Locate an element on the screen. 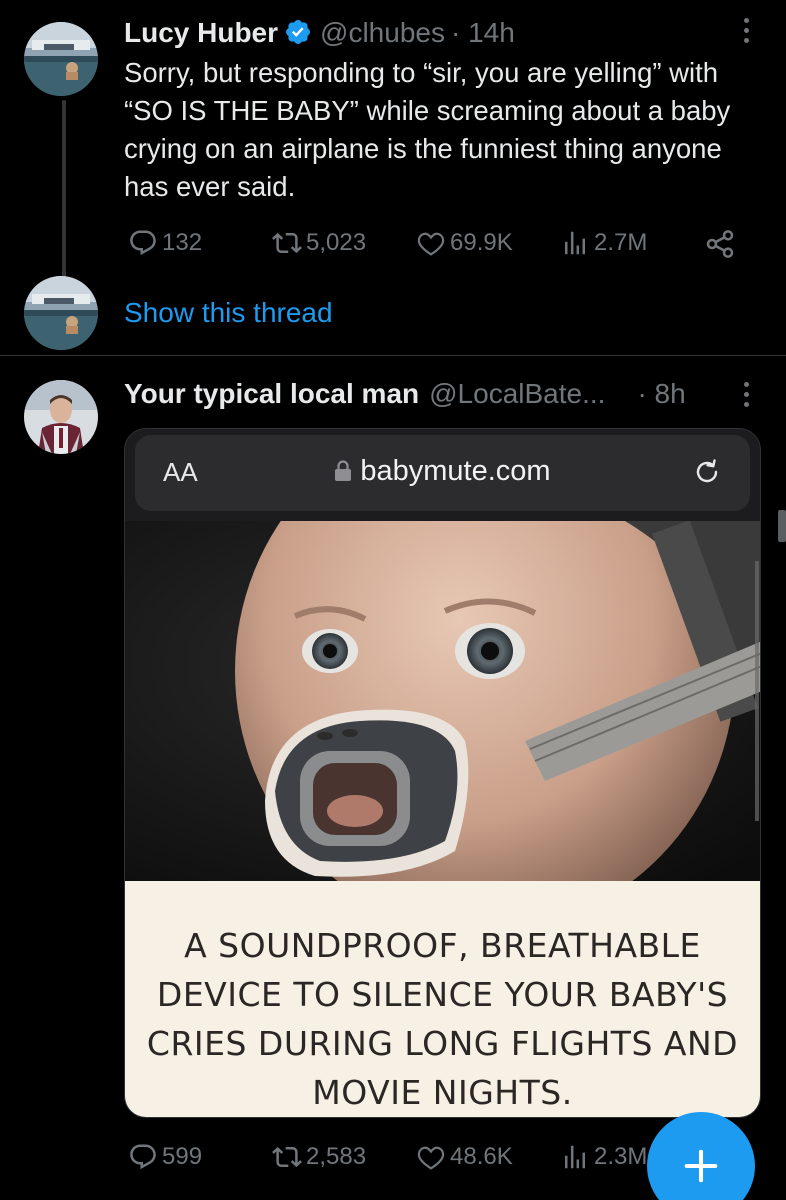 This screenshot has height=1200, width=786. verified-icon is located at coordinates (298, 32).